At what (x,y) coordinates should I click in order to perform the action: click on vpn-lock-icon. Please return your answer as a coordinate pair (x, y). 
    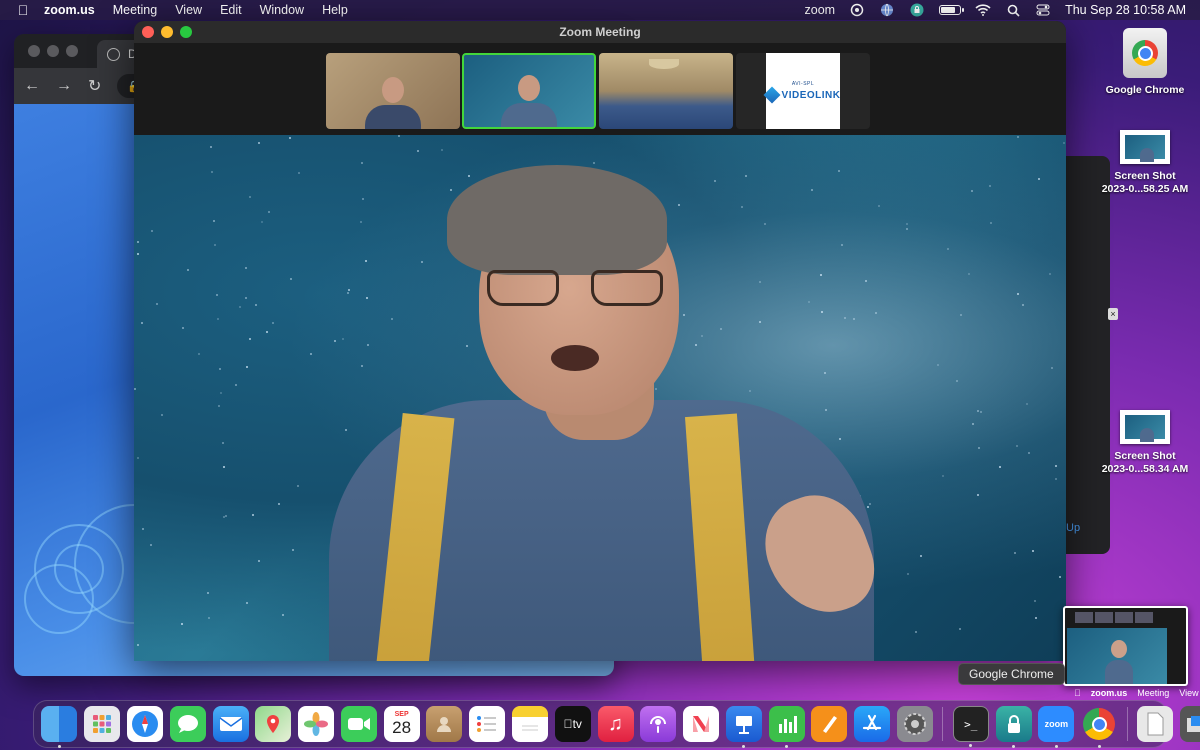
    Looking at the image, I should click on (917, 10).